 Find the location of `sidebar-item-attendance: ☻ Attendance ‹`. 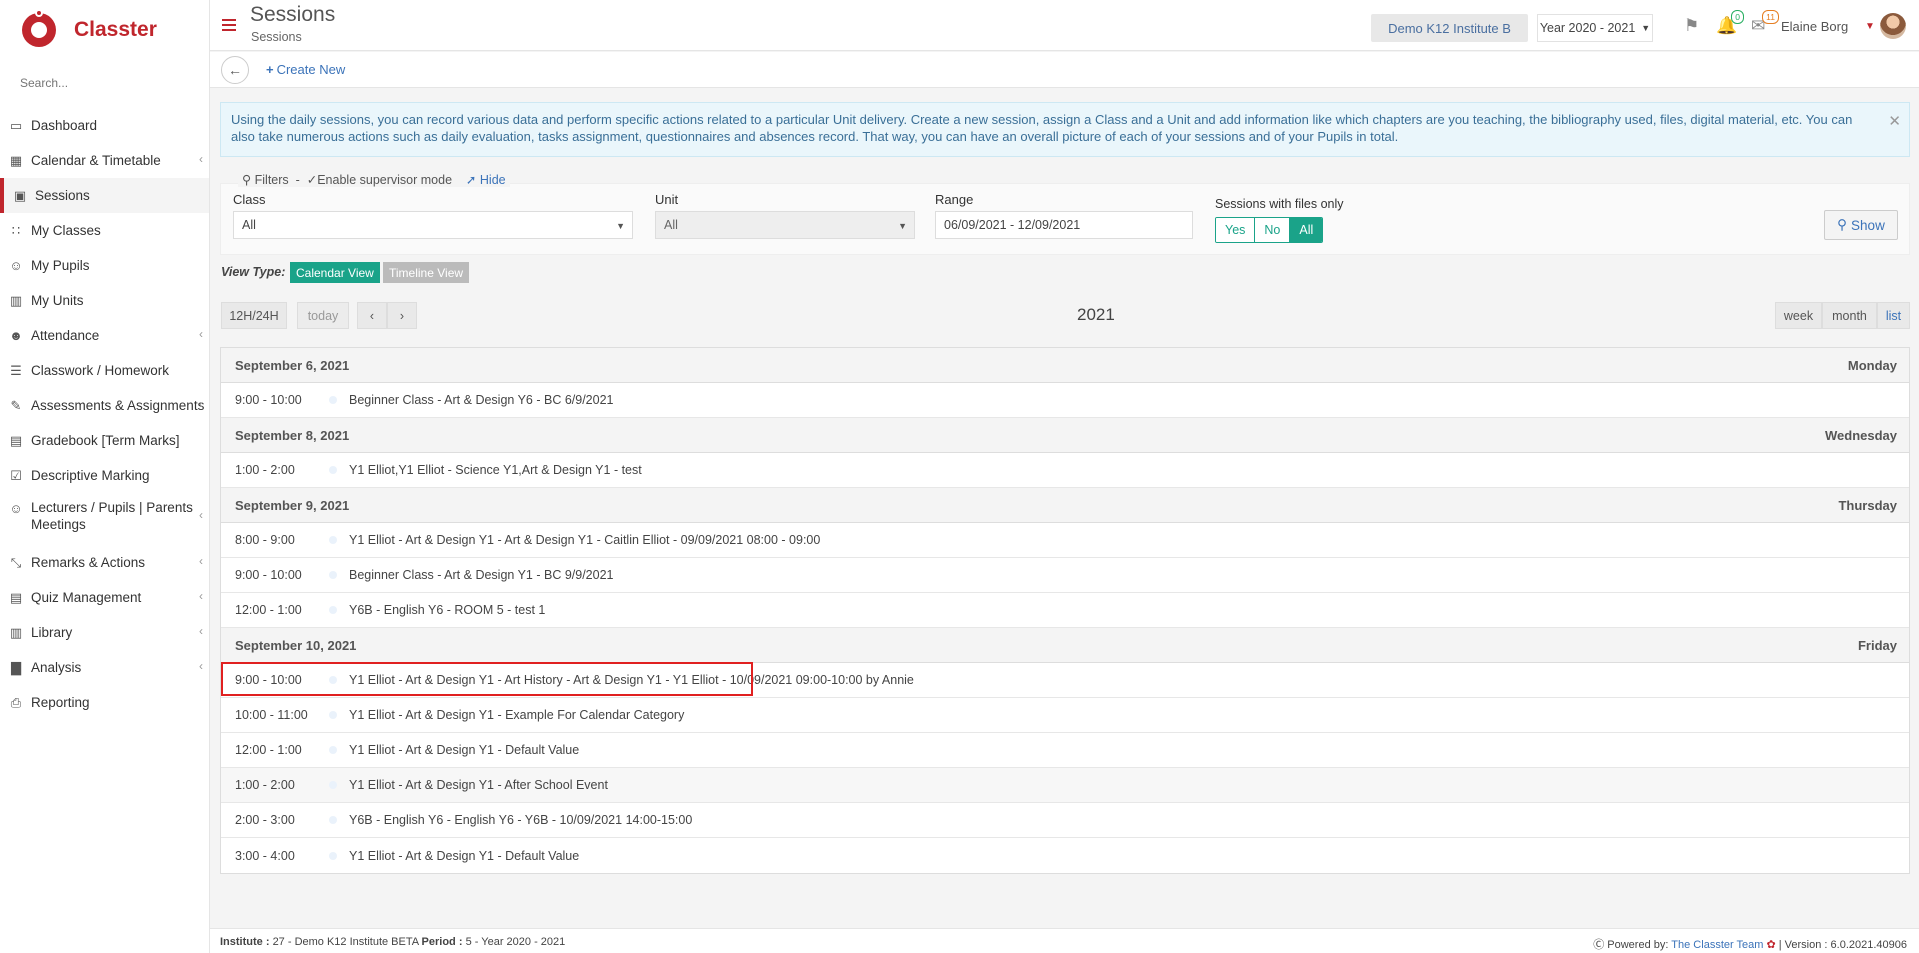

sidebar-item-attendance: ☻ Attendance ‹ is located at coordinates (104, 335).